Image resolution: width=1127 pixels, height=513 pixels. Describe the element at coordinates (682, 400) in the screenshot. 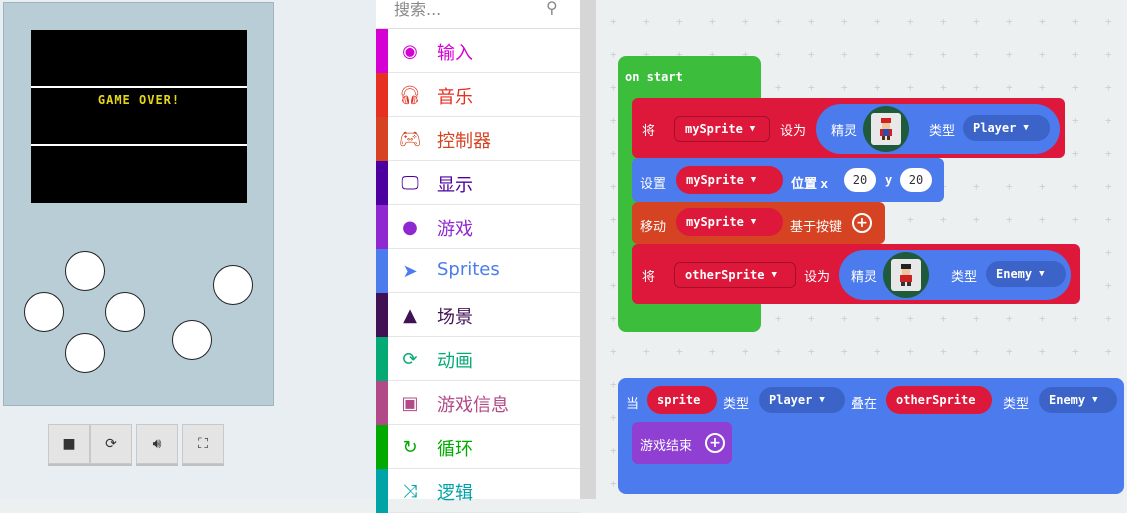

I see `sprite-param: sprite` at that location.